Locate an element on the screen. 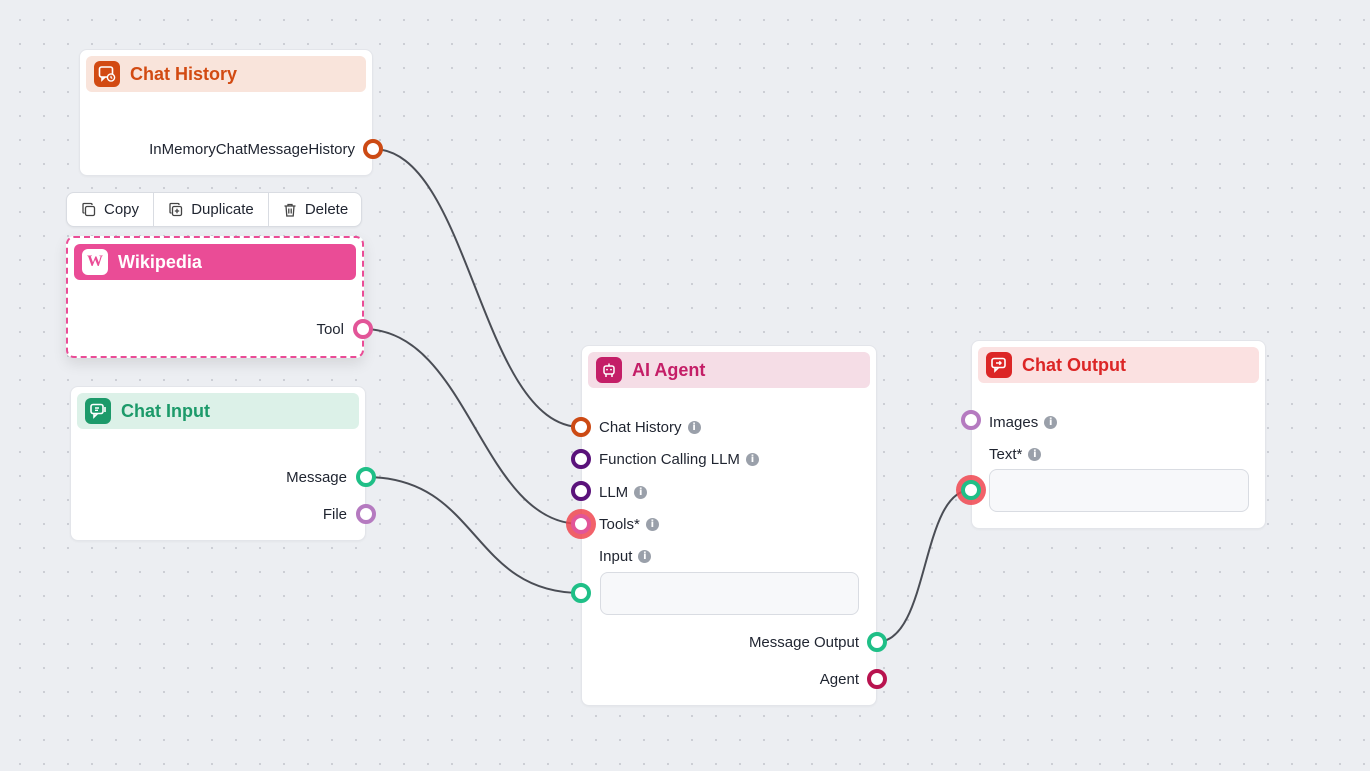 Image resolution: width=1370 pixels, height=771 pixels. input-label-images: Images i is located at coordinates (1023, 422).